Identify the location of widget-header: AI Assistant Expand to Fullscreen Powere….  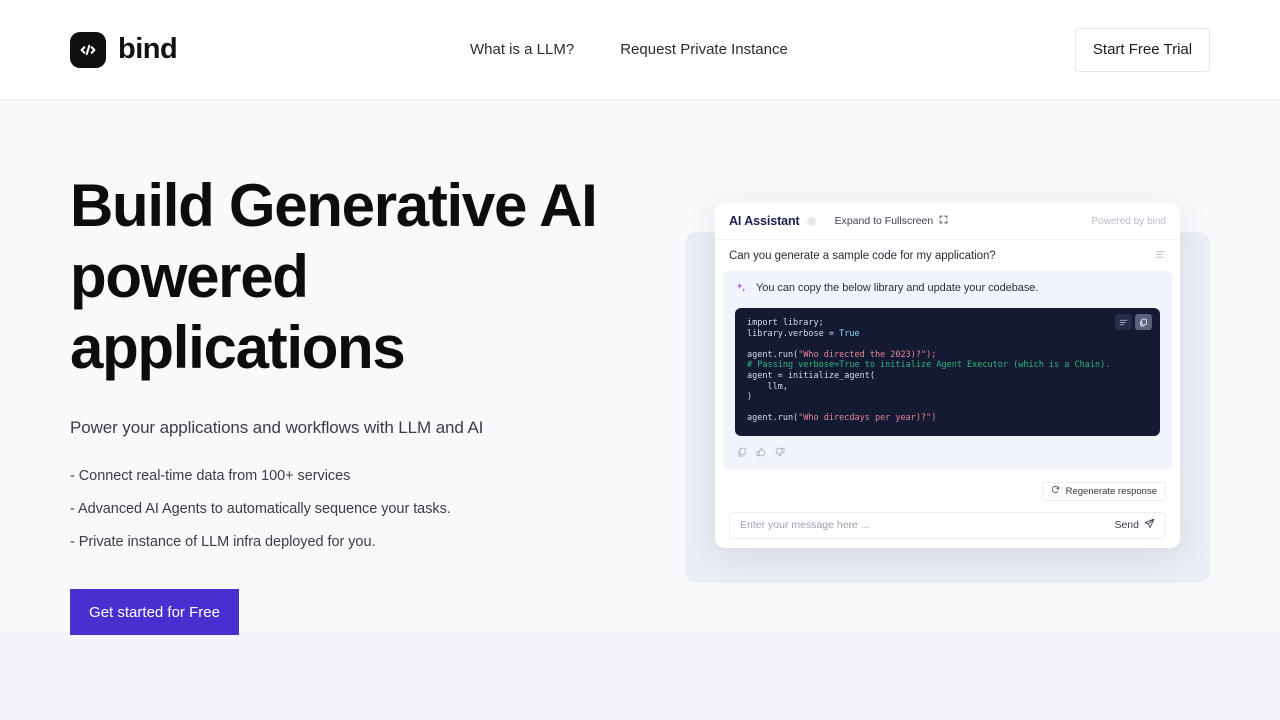
(947, 221).